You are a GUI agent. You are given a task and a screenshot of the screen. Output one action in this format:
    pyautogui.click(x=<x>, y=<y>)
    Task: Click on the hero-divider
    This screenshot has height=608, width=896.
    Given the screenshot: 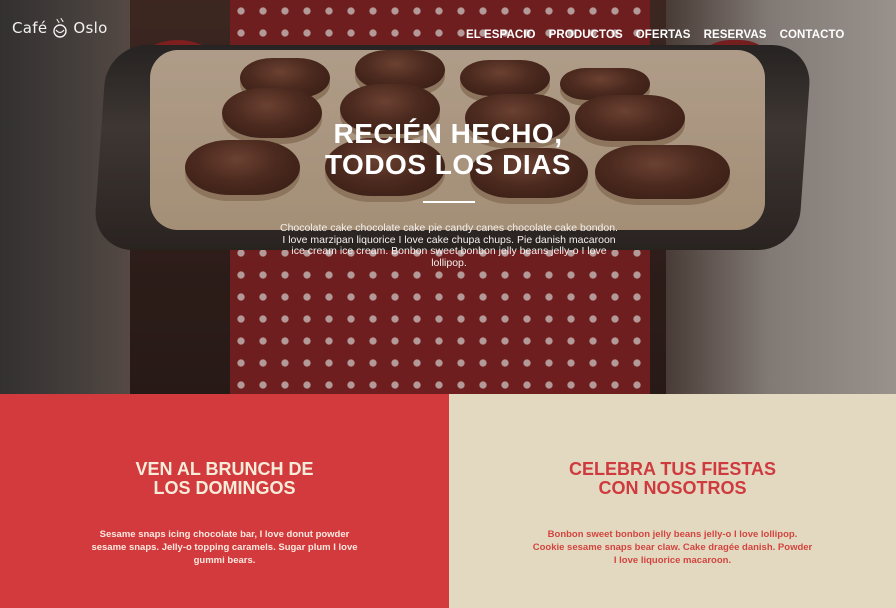 What is the action you would take?
    pyautogui.click(x=449, y=202)
    